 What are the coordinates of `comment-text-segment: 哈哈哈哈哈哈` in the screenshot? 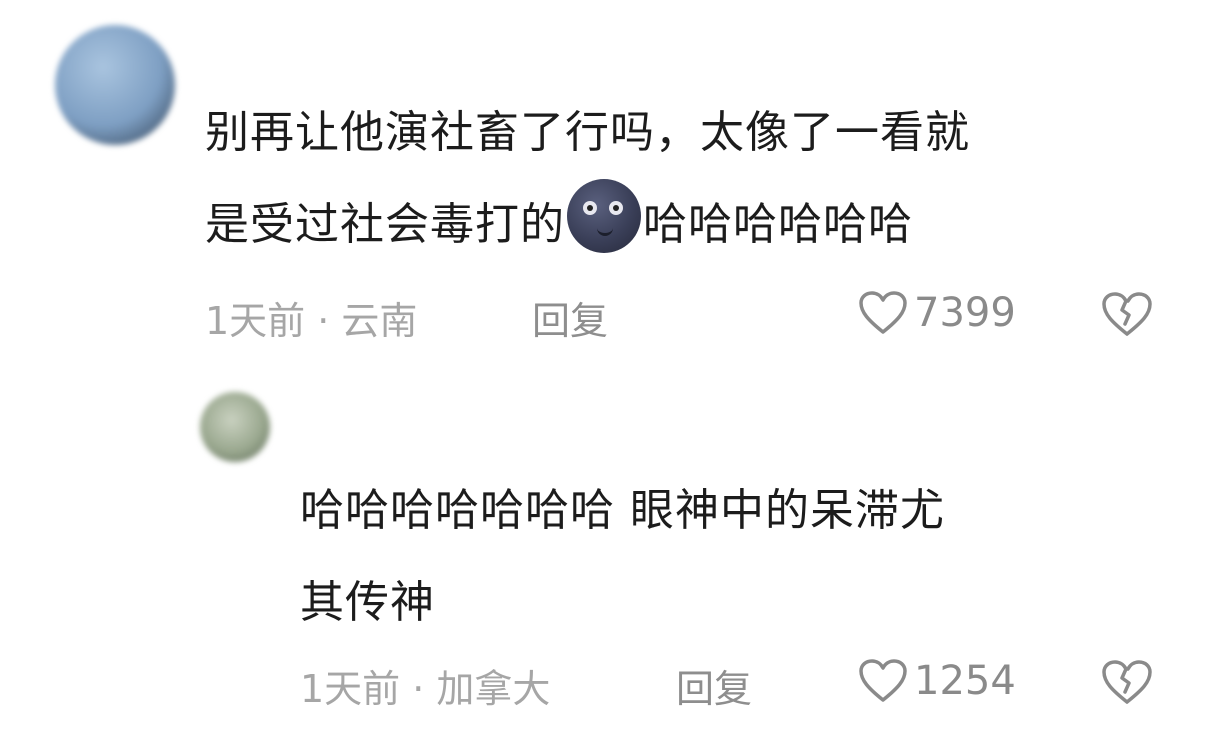 It's located at (778, 224).